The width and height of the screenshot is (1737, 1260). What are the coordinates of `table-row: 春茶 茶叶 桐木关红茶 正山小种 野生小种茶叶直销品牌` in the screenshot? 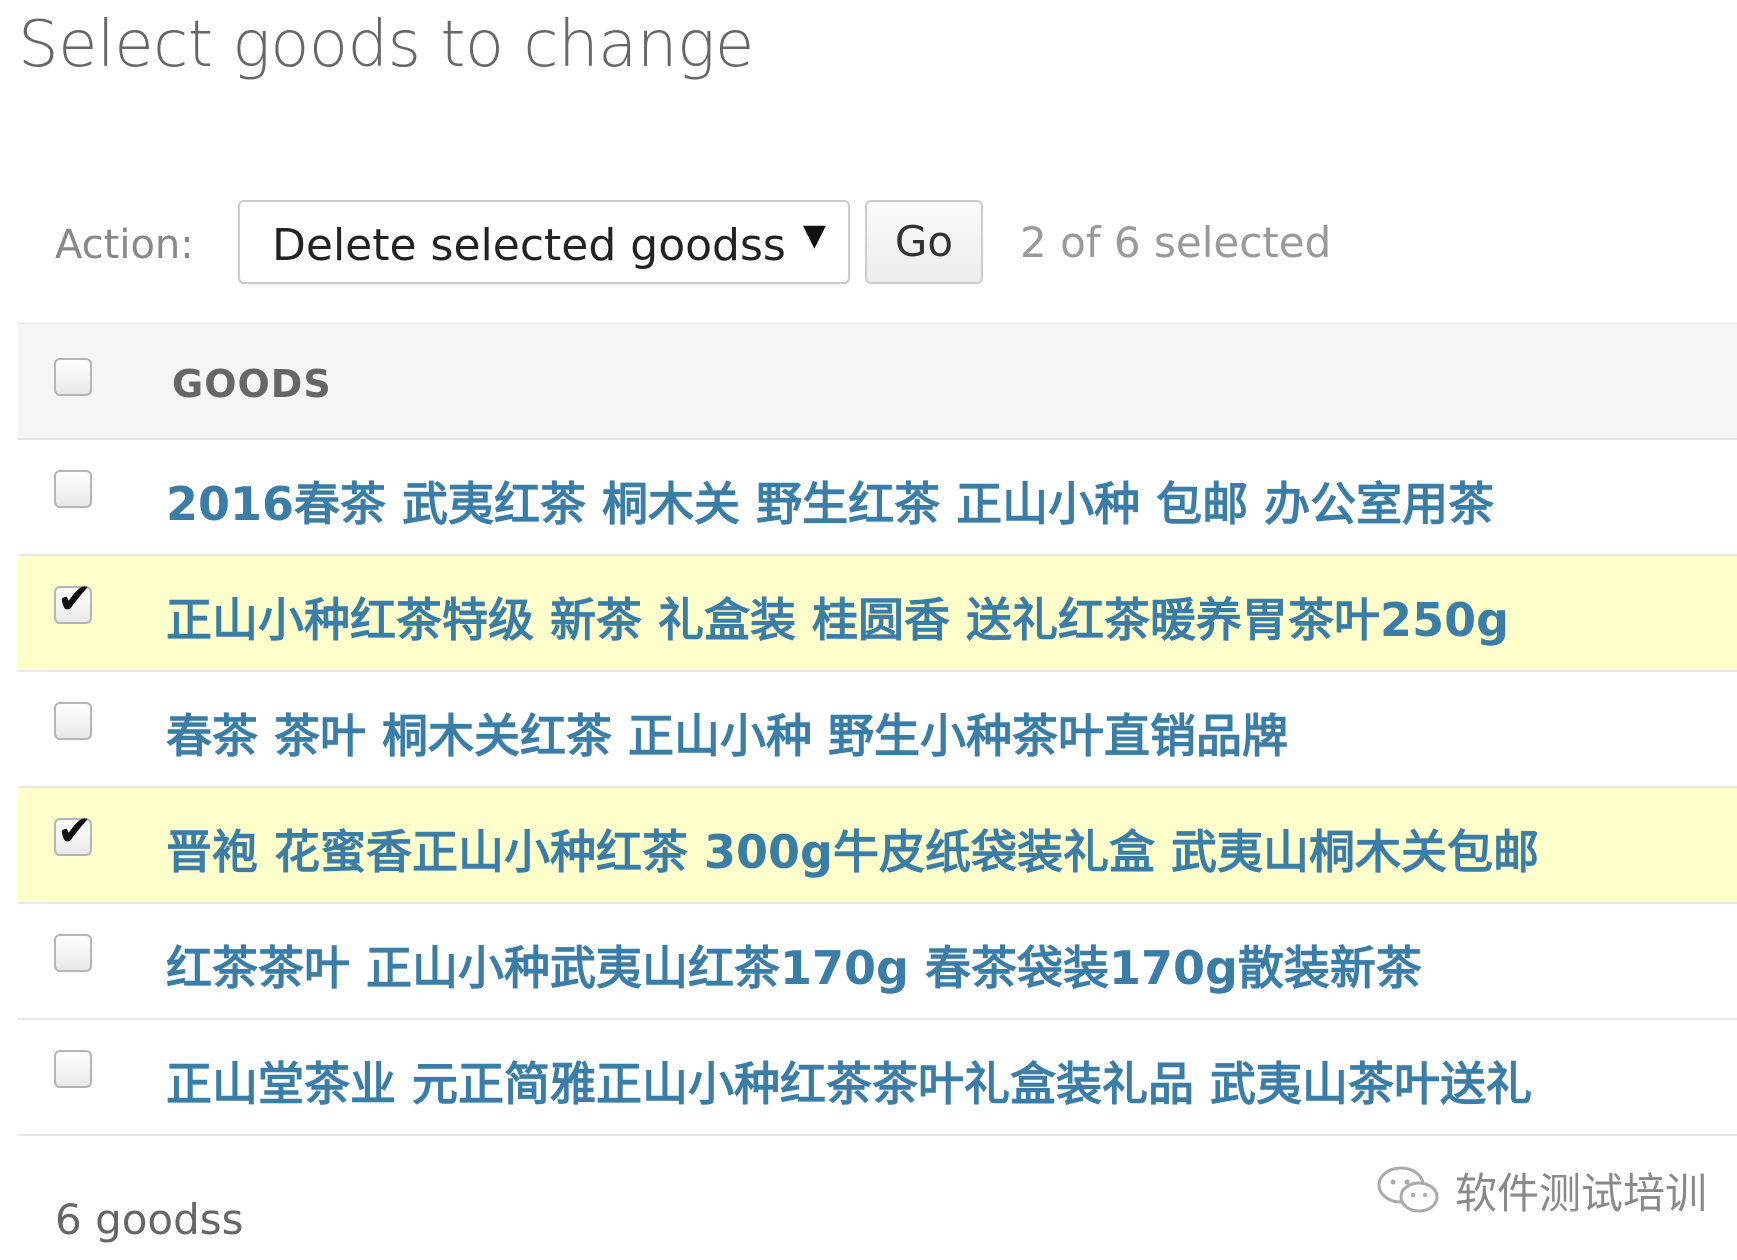 It's located at (877, 730).